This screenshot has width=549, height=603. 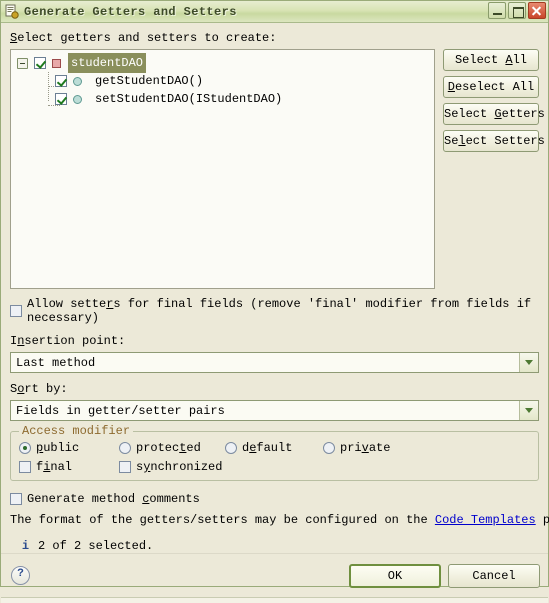 What do you see at coordinates (120, 410) in the screenshot?
I see `sort-by-value: Fields in getter/setter pairs` at bounding box center [120, 410].